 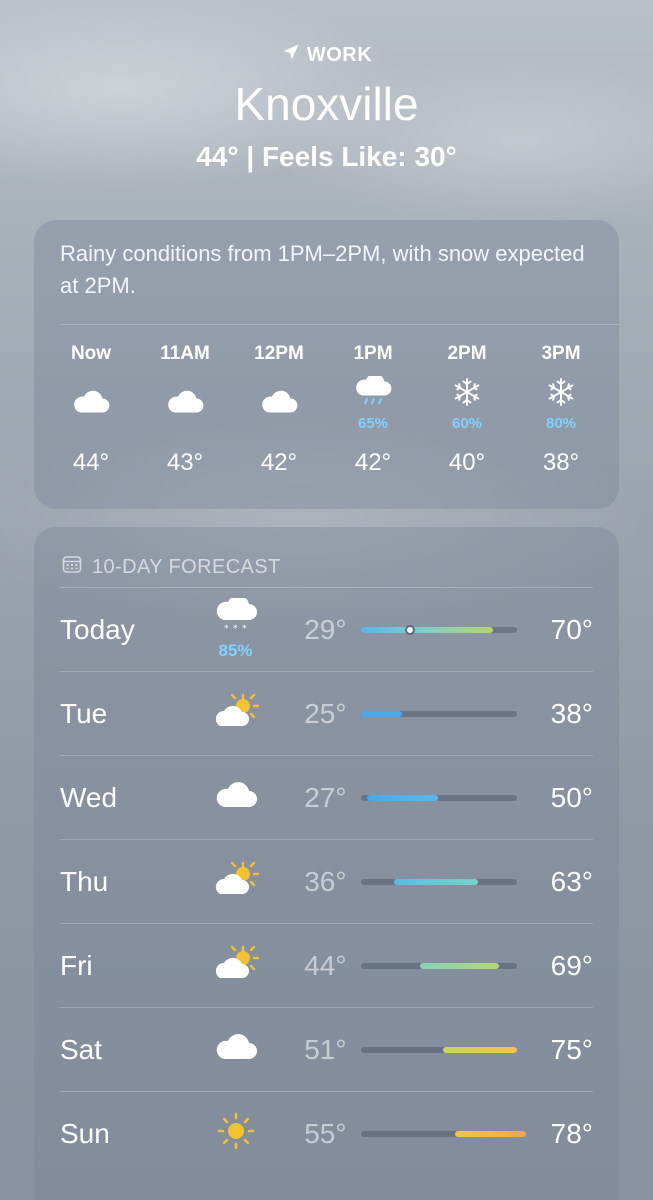 What do you see at coordinates (235, 650) in the screenshot?
I see `precip-chance: 85%` at bounding box center [235, 650].